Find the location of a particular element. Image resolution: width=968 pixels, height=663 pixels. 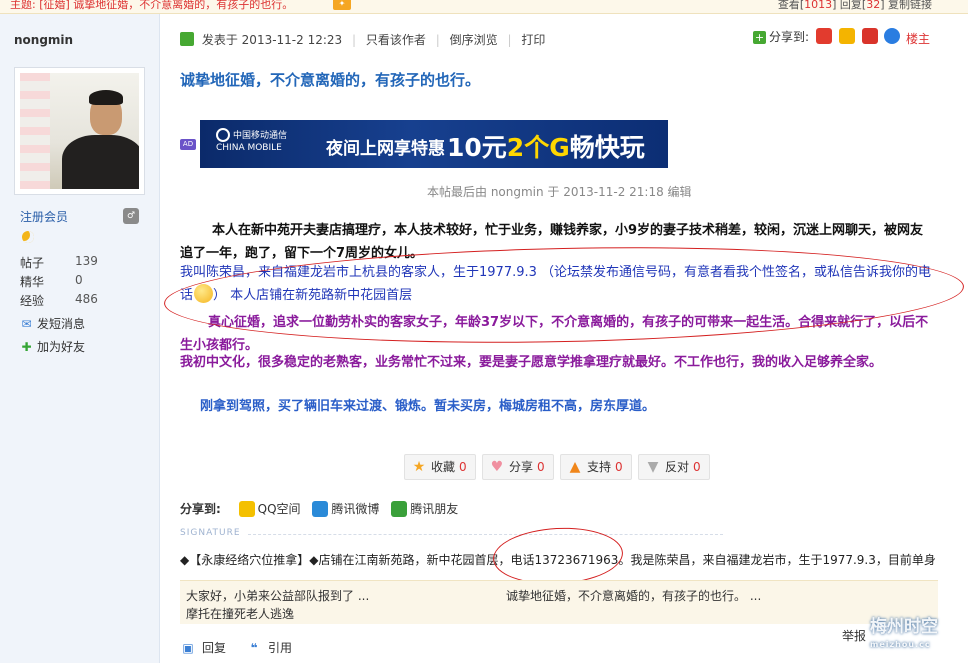

smiley-icon is located at coordinates (204, 293).